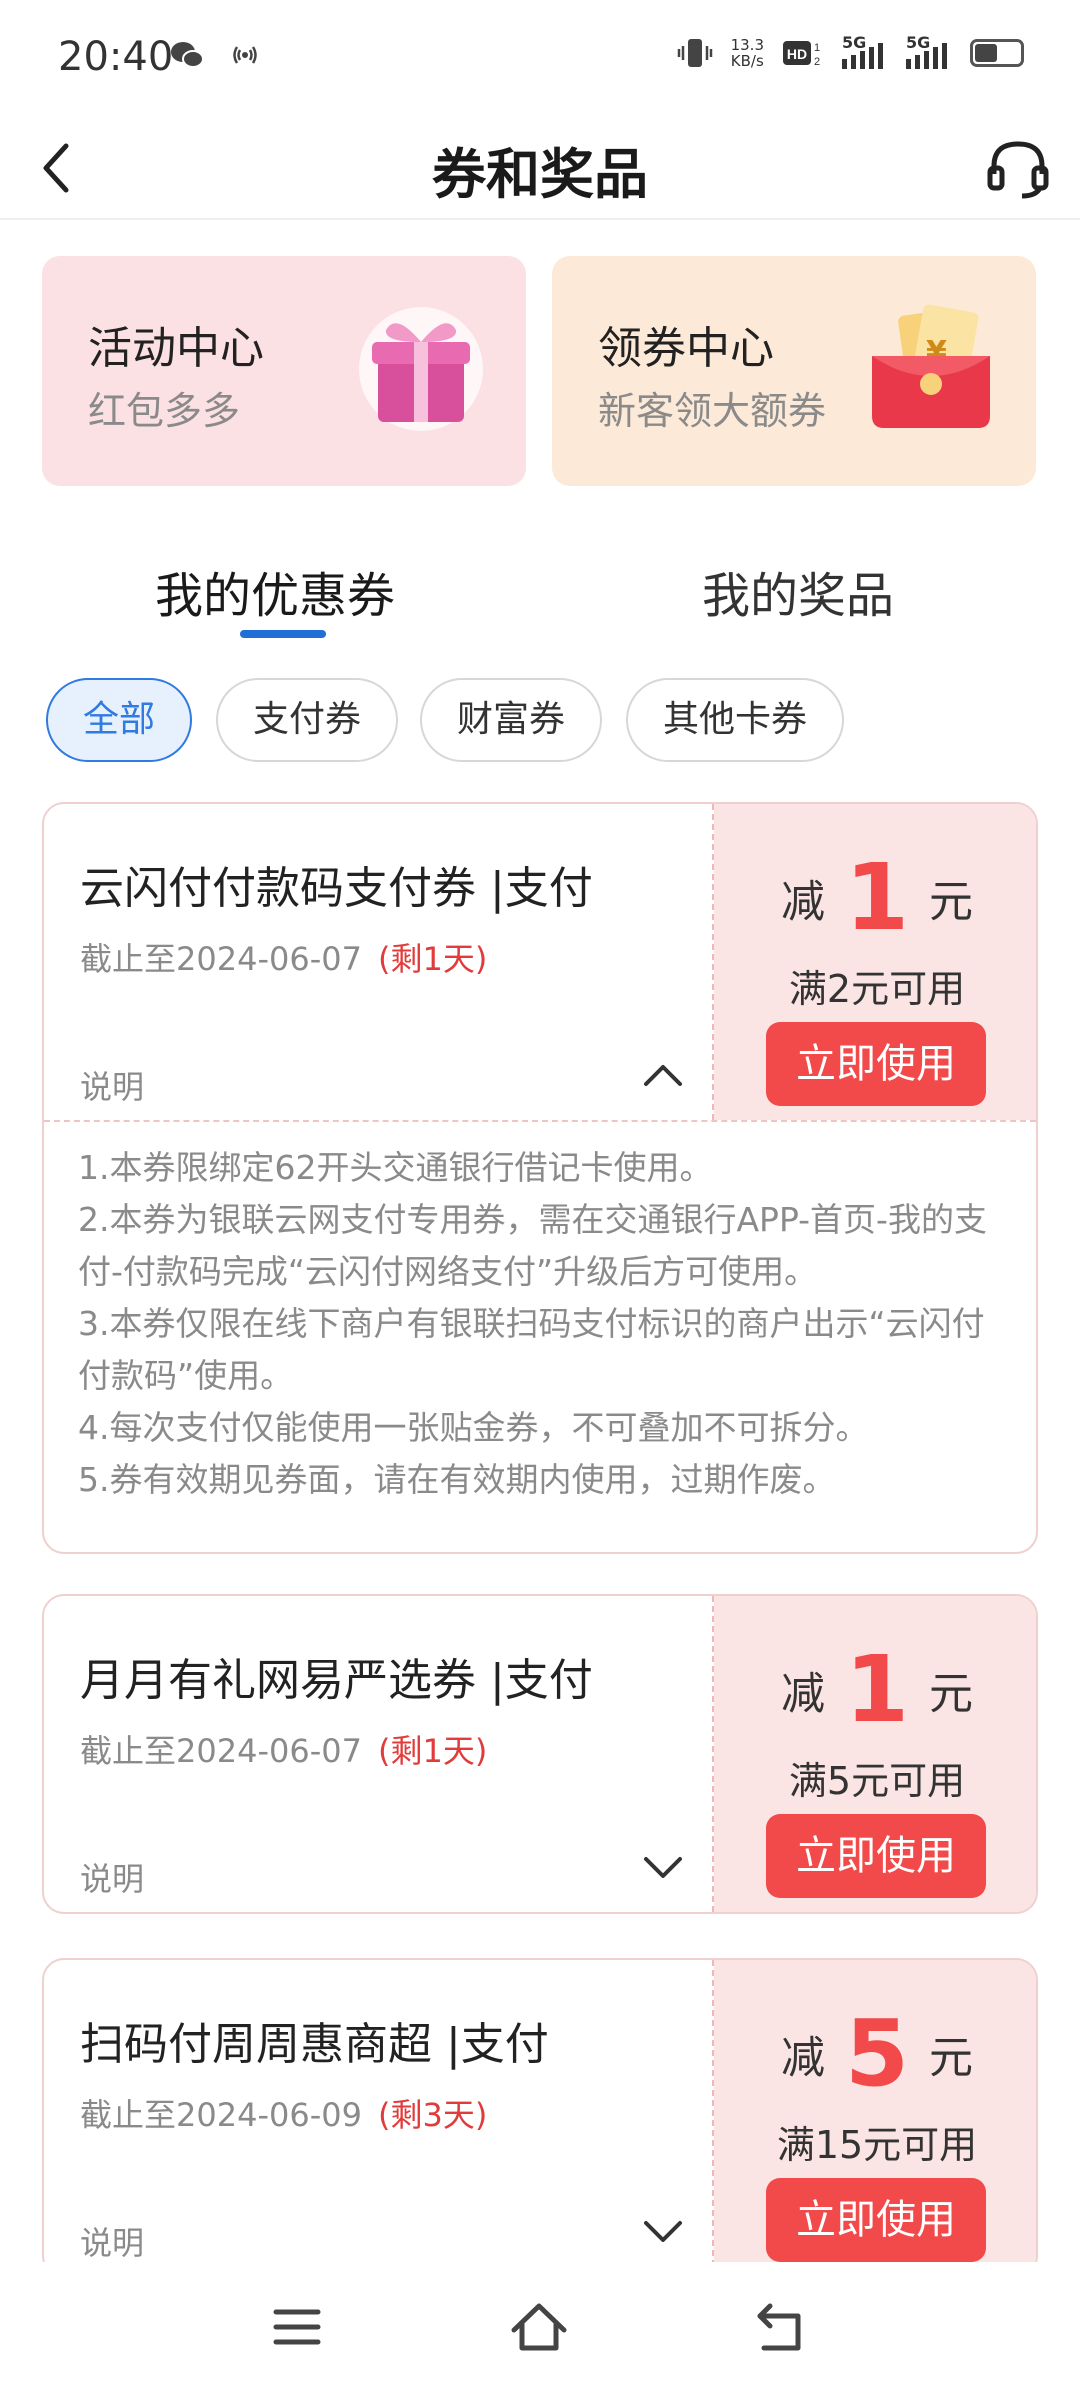  I want to click on hd-voice-icon: HD 1 2, so click(801, 54).